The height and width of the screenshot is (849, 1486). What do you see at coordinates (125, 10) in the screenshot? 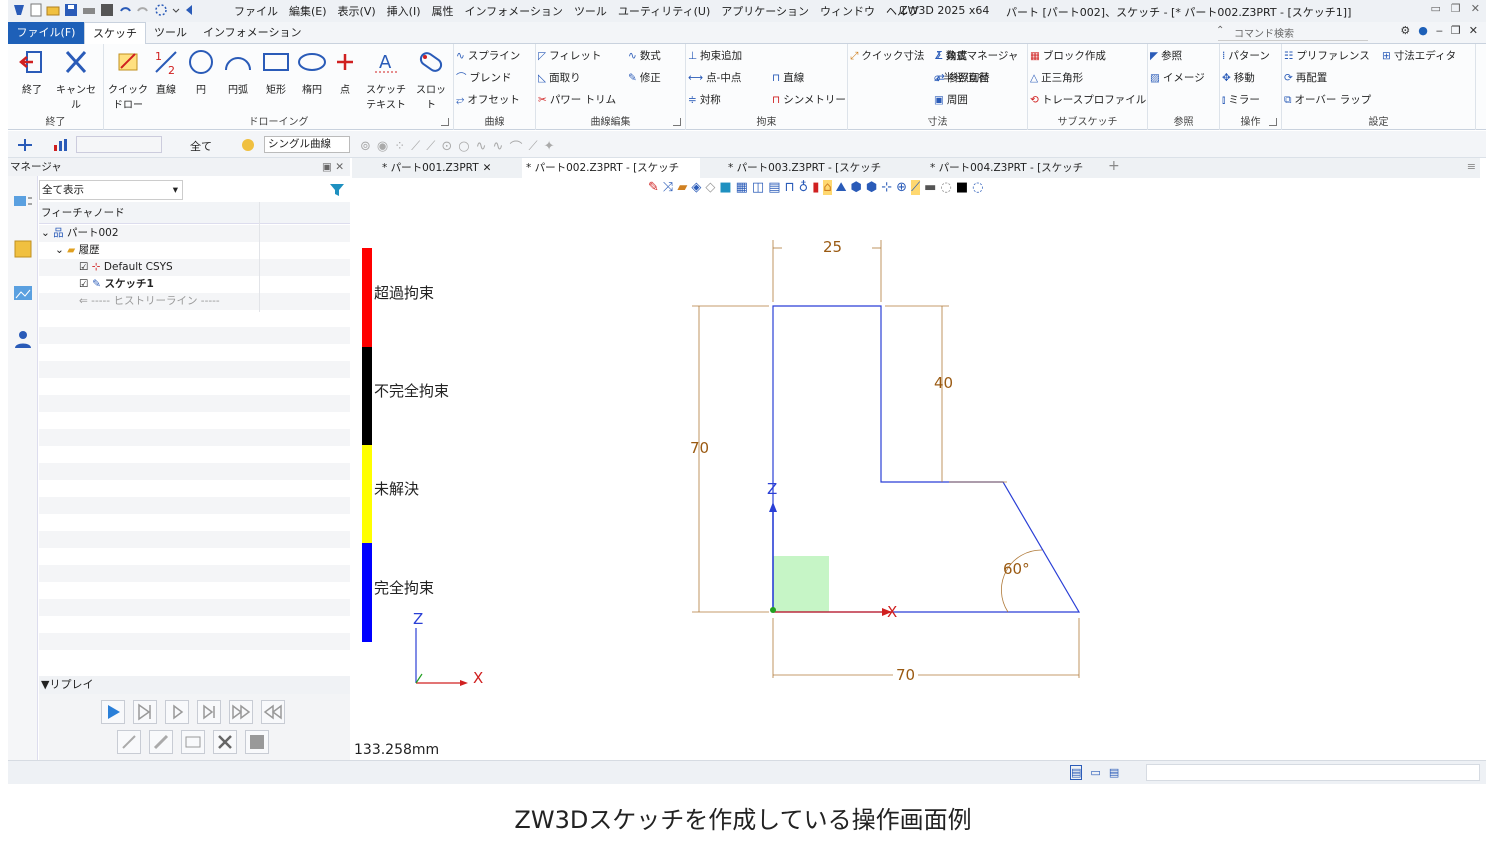
I see `undo-icon` at bounding box center [125, 10].